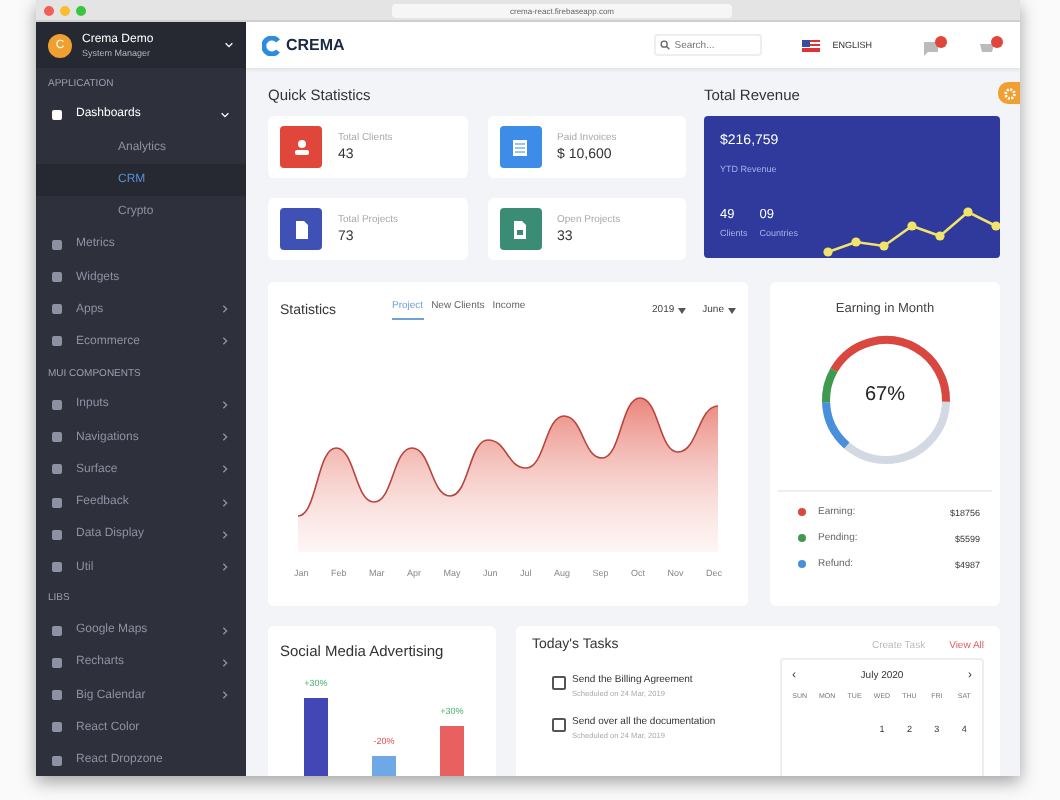 The width and height of the screenshot is (1060, 800). I want to click on minimize-dot, so click(65, 10).